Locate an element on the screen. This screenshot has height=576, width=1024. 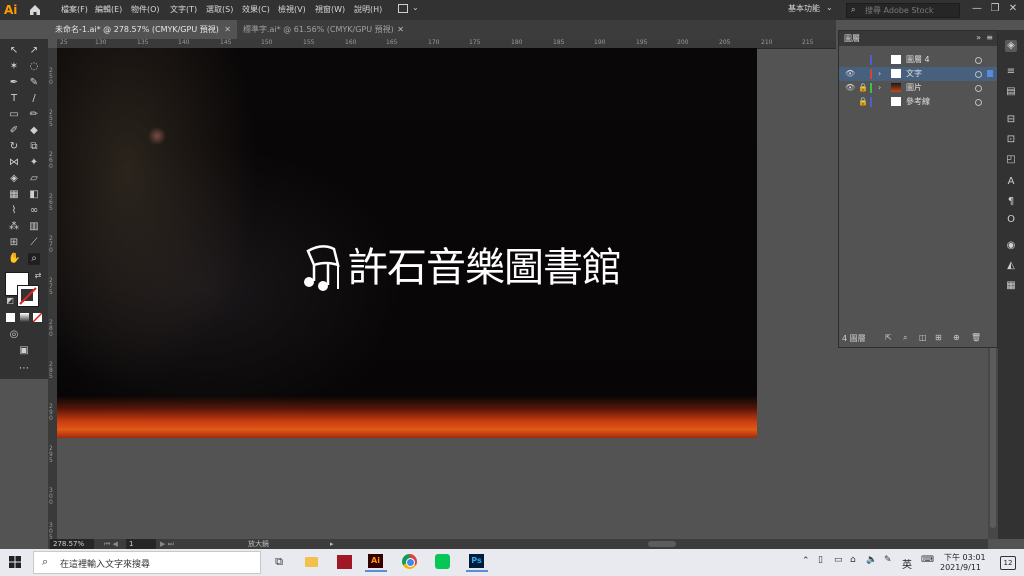
layer-row: 🔒 參考線 is located at coordinates (918, 102).